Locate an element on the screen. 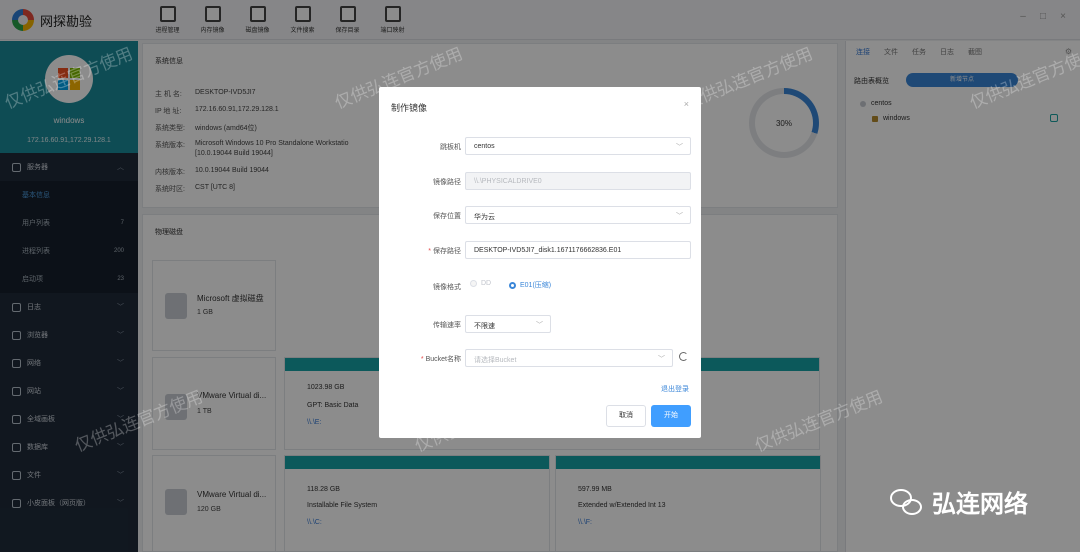  start-button: 开始 is located at coordinates (671, 416).